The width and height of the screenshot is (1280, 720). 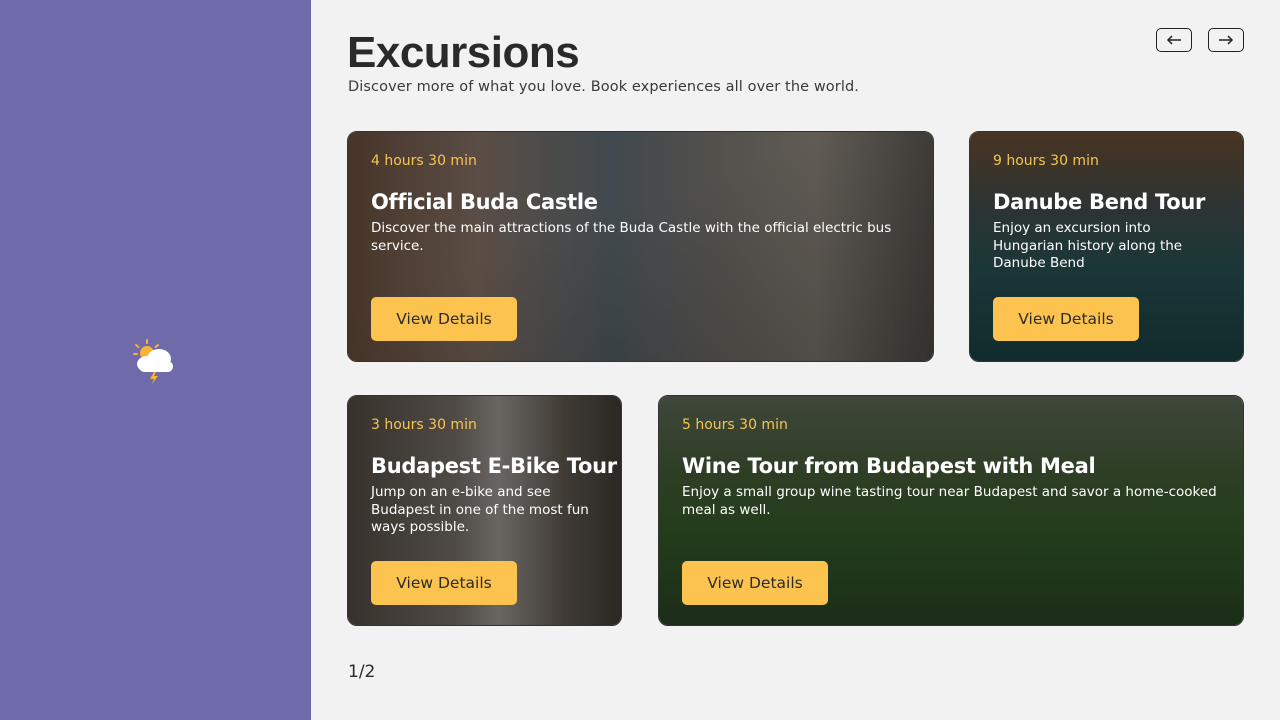 What do you see at coordinates (1046, 161) in the screenshot?
I see `card-duration: 9 hours 30 min` at bounding box center [1046, 161].